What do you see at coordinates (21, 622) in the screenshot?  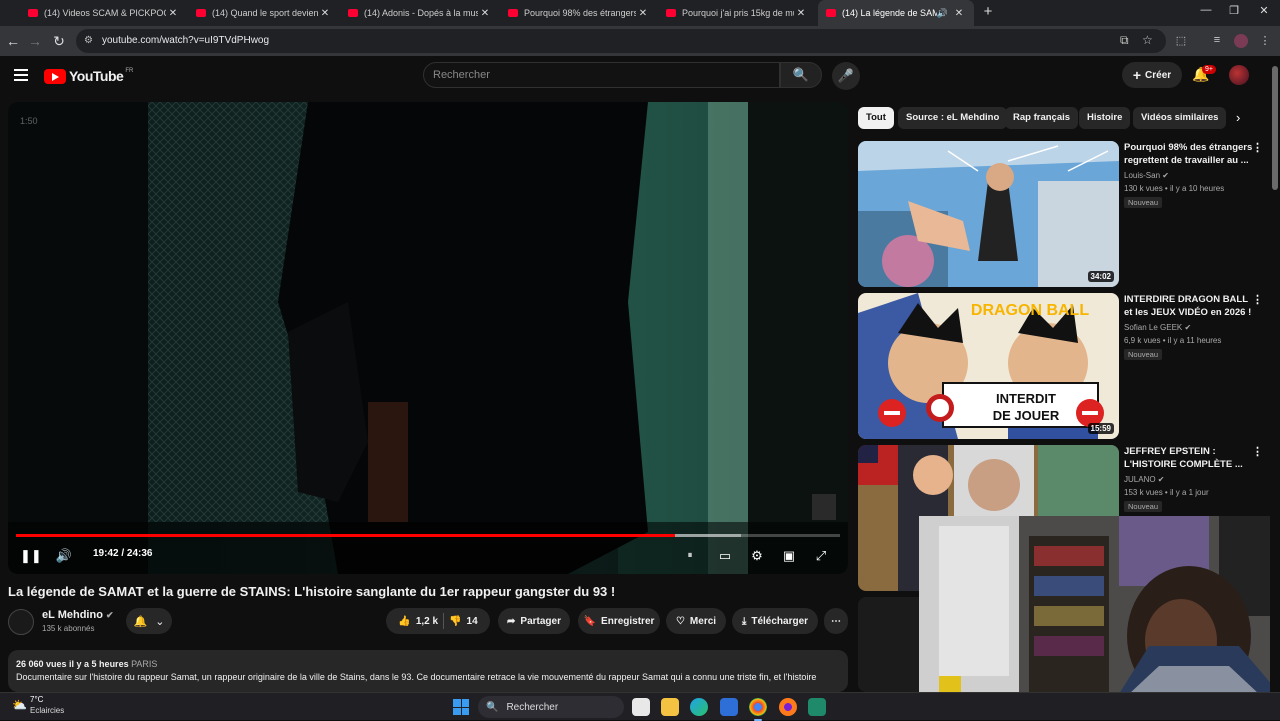 I see `channel-avatar` at bounding box center [21, 622].